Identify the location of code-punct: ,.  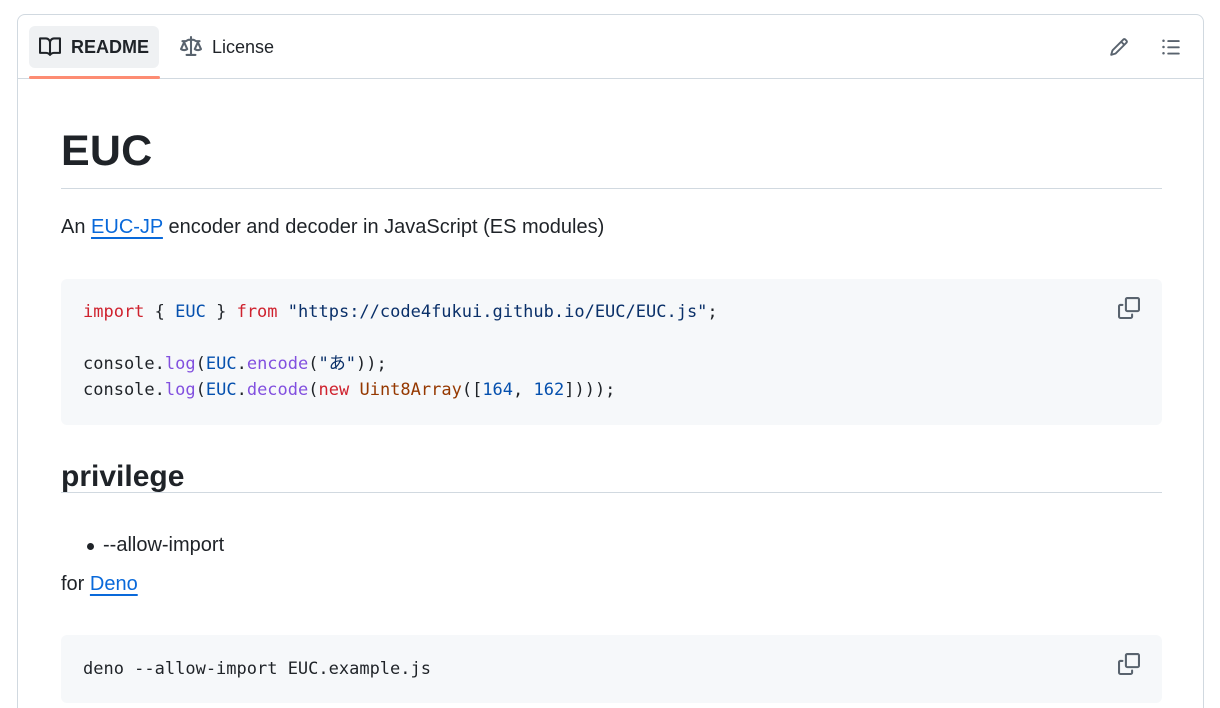
(523, 390).